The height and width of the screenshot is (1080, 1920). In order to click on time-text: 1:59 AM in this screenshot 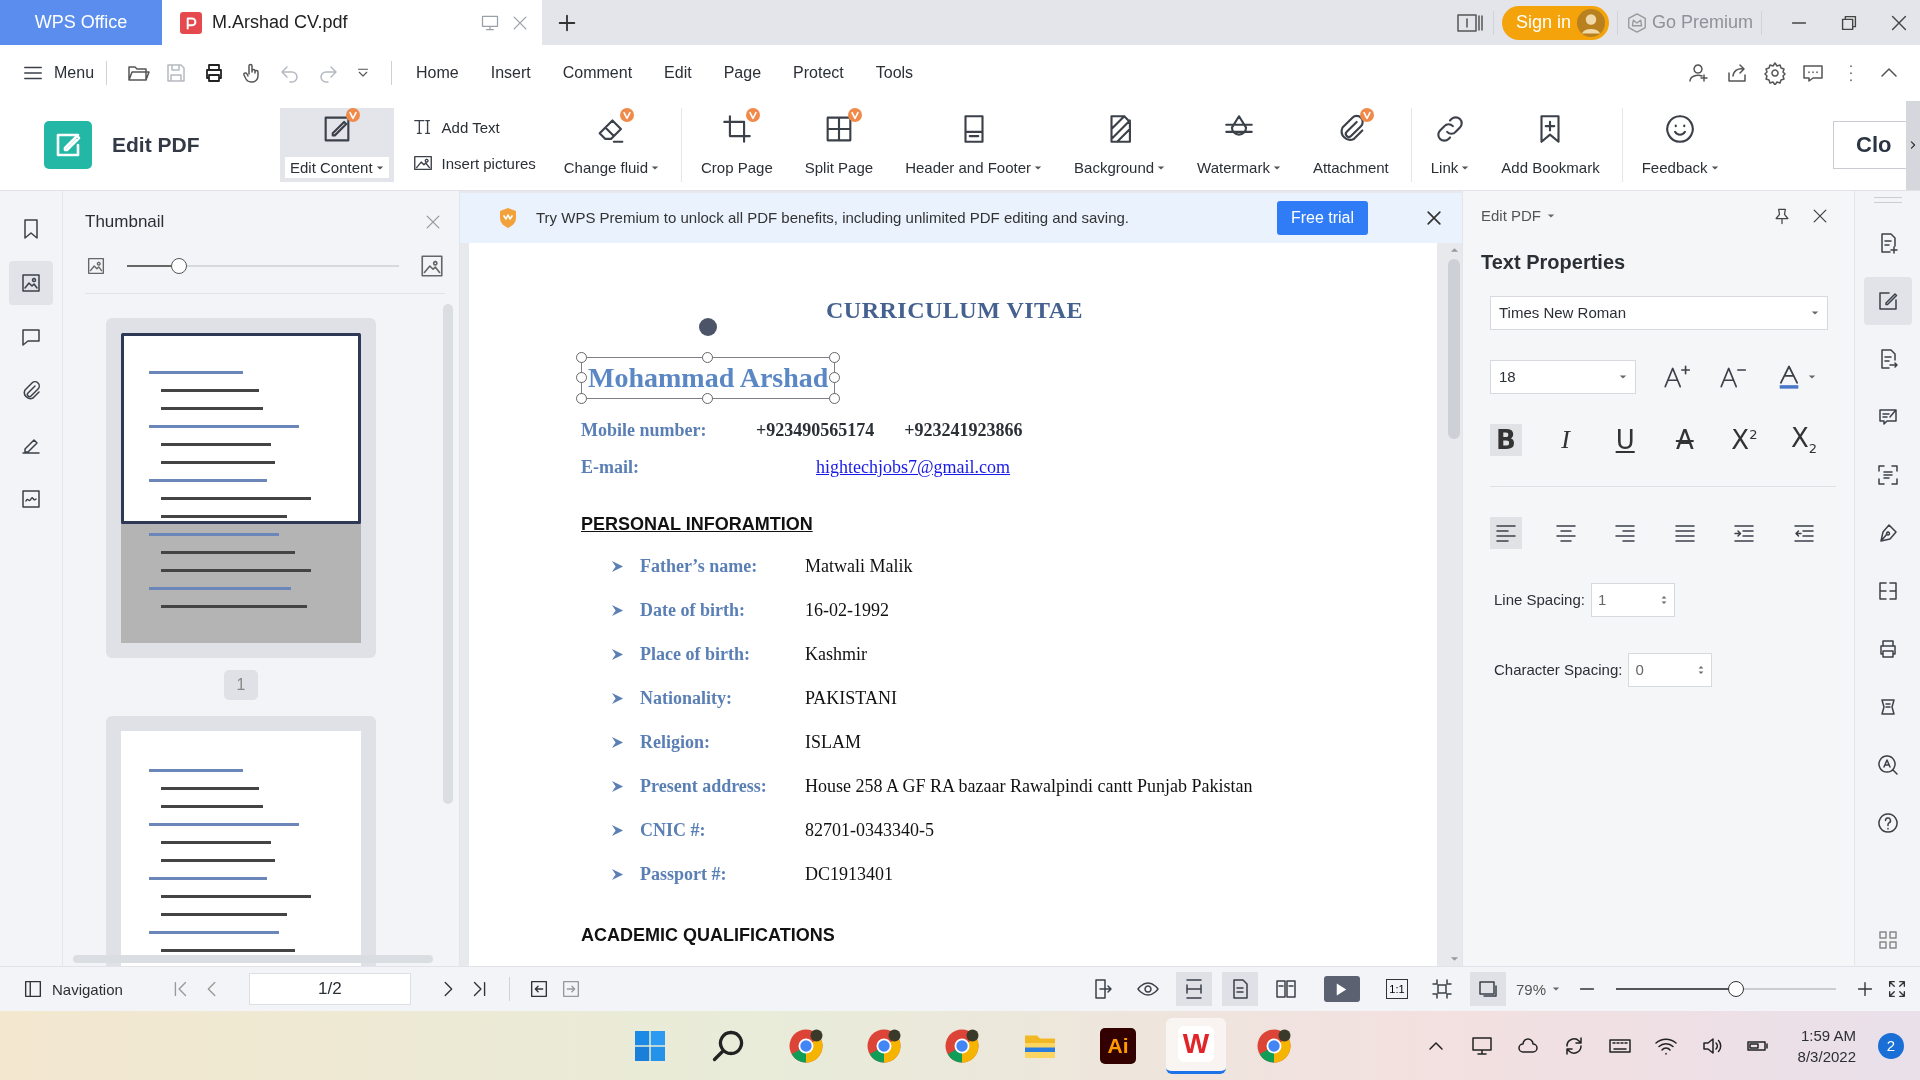, I will do `click(1828, 1035)`.